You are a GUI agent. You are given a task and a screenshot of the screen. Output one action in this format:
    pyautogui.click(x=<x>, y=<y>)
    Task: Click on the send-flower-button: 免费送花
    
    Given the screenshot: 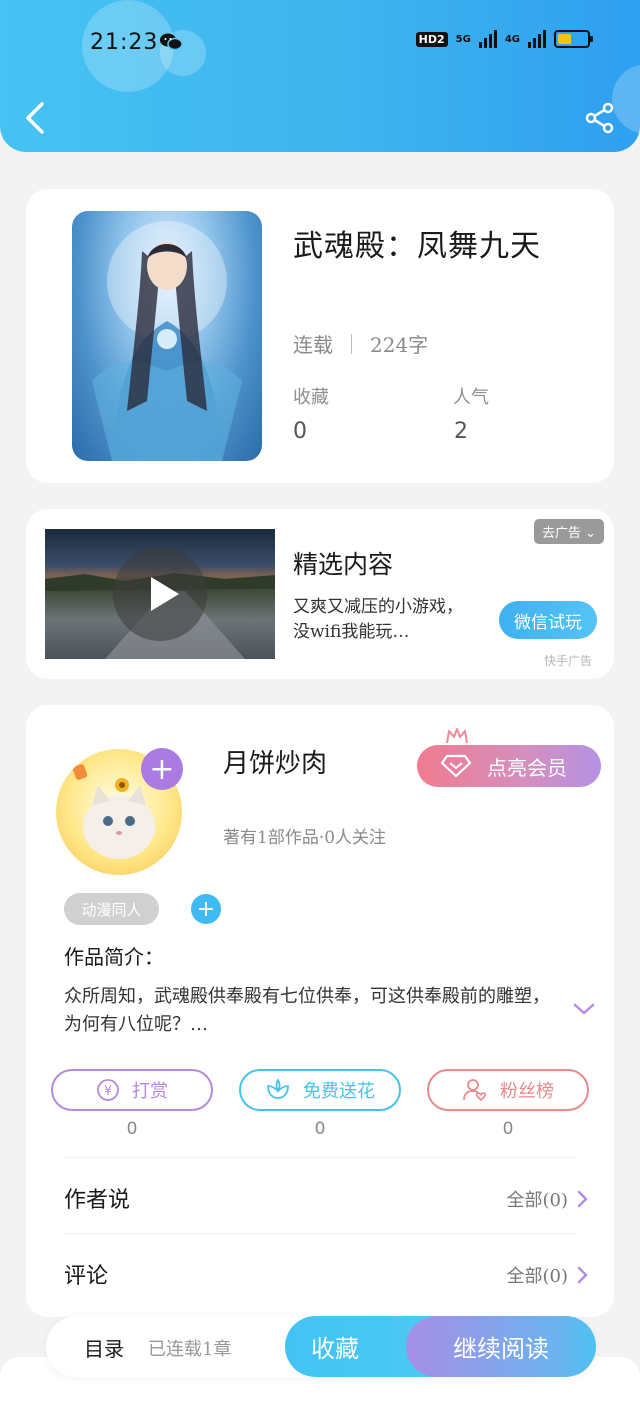 What is the action you would take?
    pyautogui.click(x=320, y=1090)
    